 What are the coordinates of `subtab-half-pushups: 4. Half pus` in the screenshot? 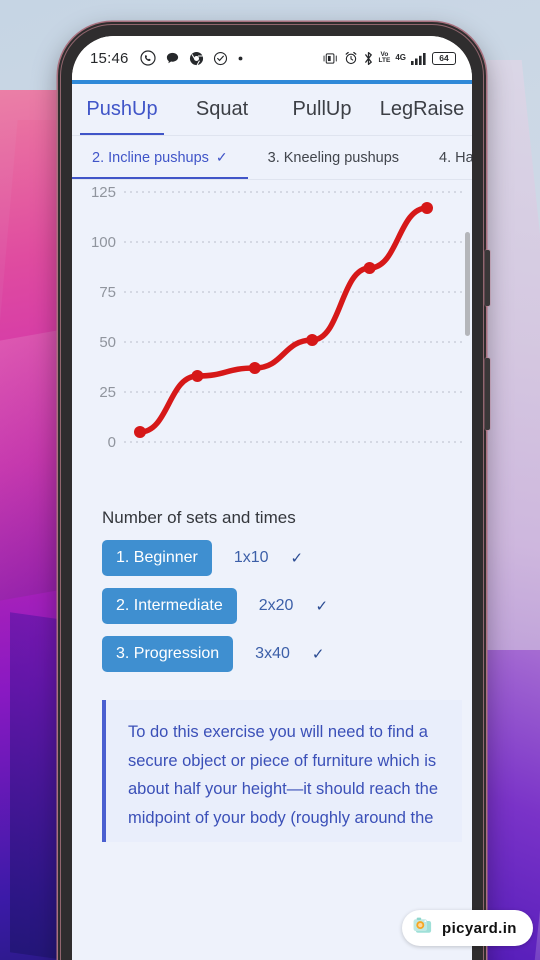 It's located at (445, 157).